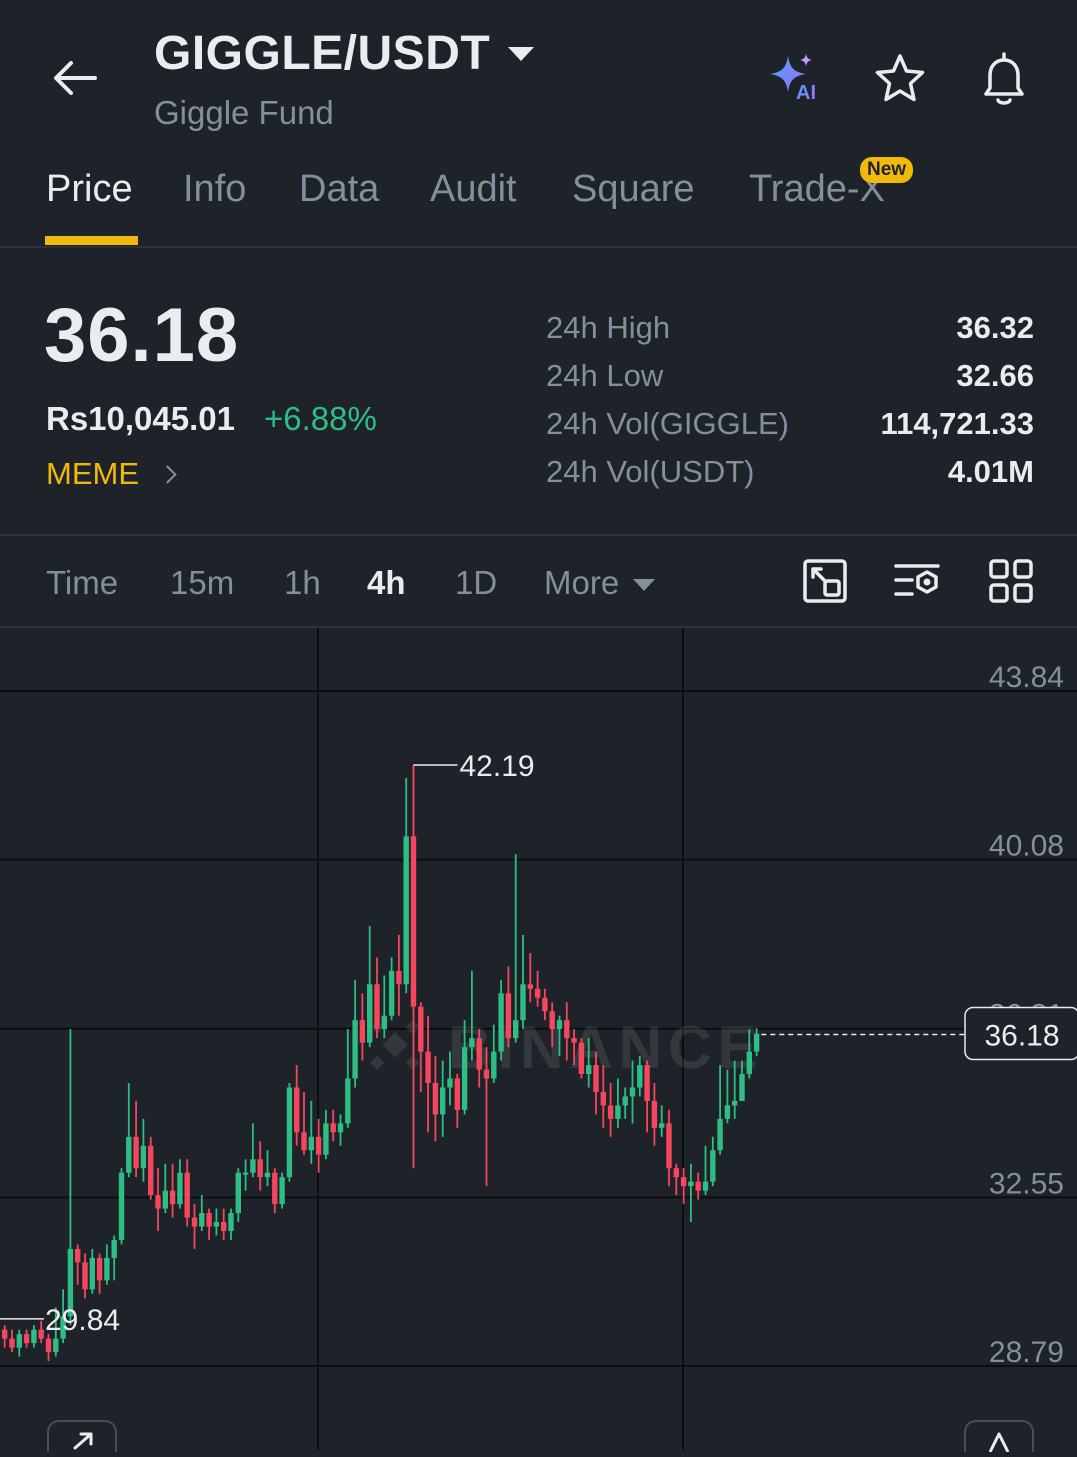 The image size is (1077, 1457). What do you see at coordinates (142, 335) in the screenshot?
I see `last-price: 36.18` at bounding box center [142, 335].